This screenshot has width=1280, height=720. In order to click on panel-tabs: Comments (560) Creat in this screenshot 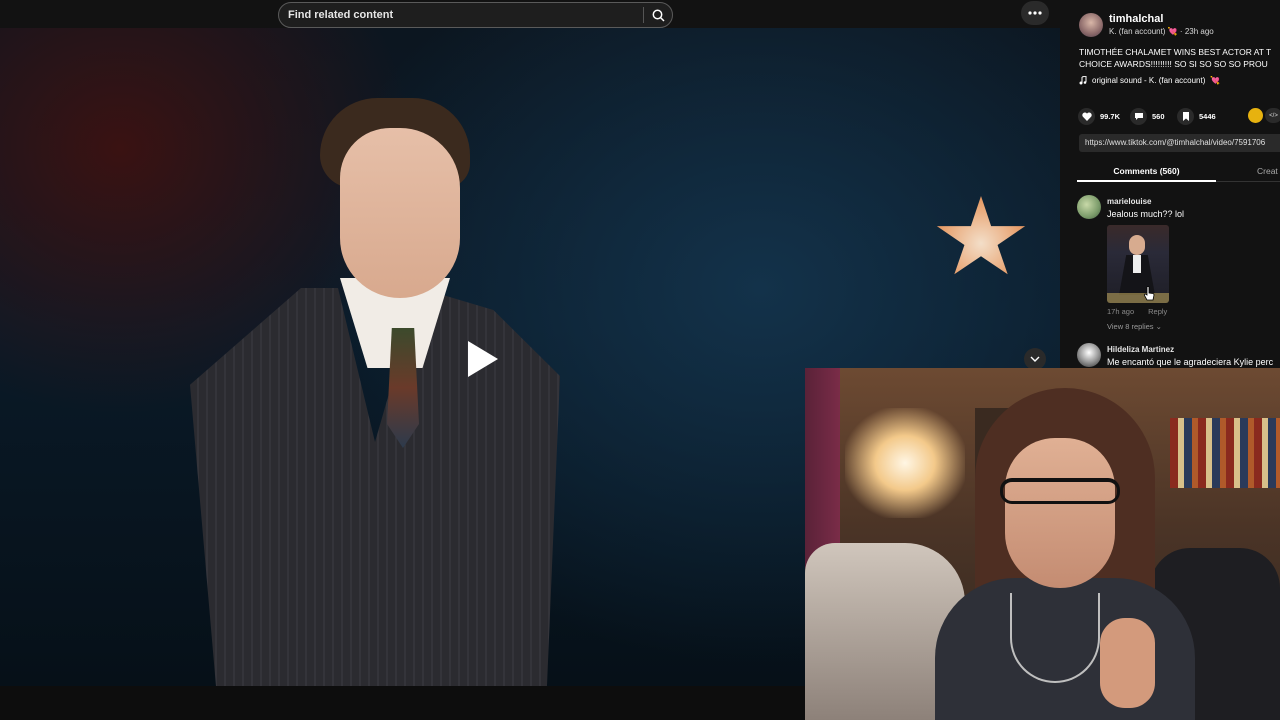, I will do `click(1178, 171)`.